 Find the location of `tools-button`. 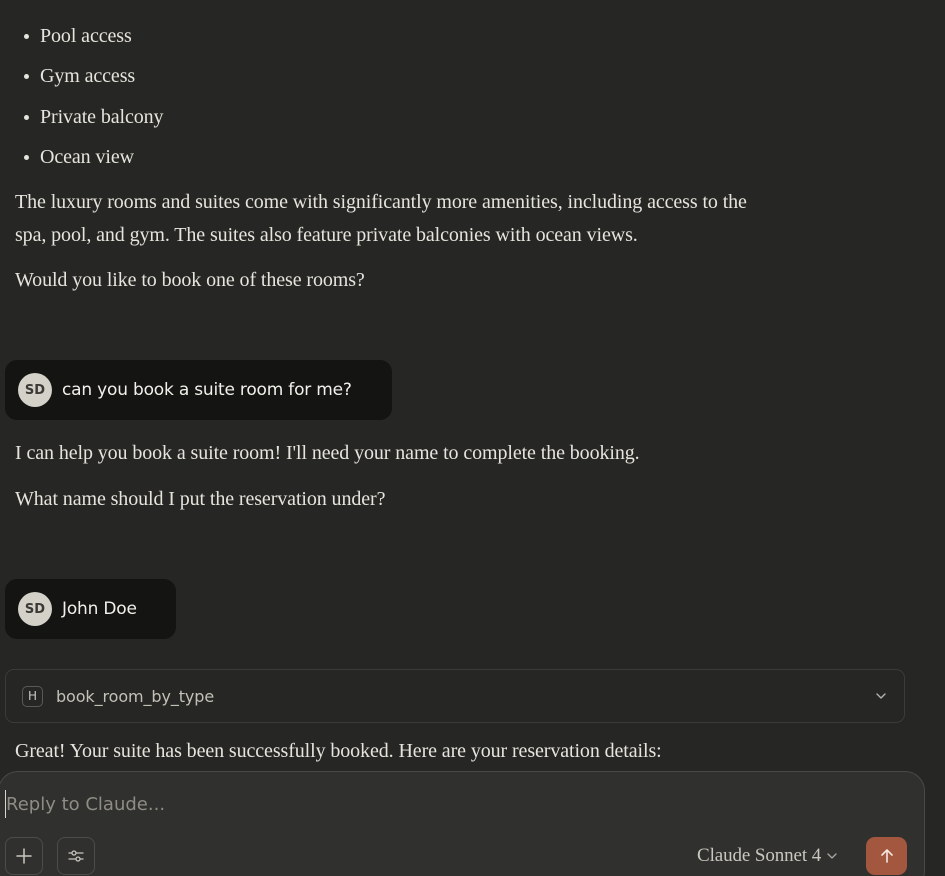

tools-button is located at coordinates (76, 856).